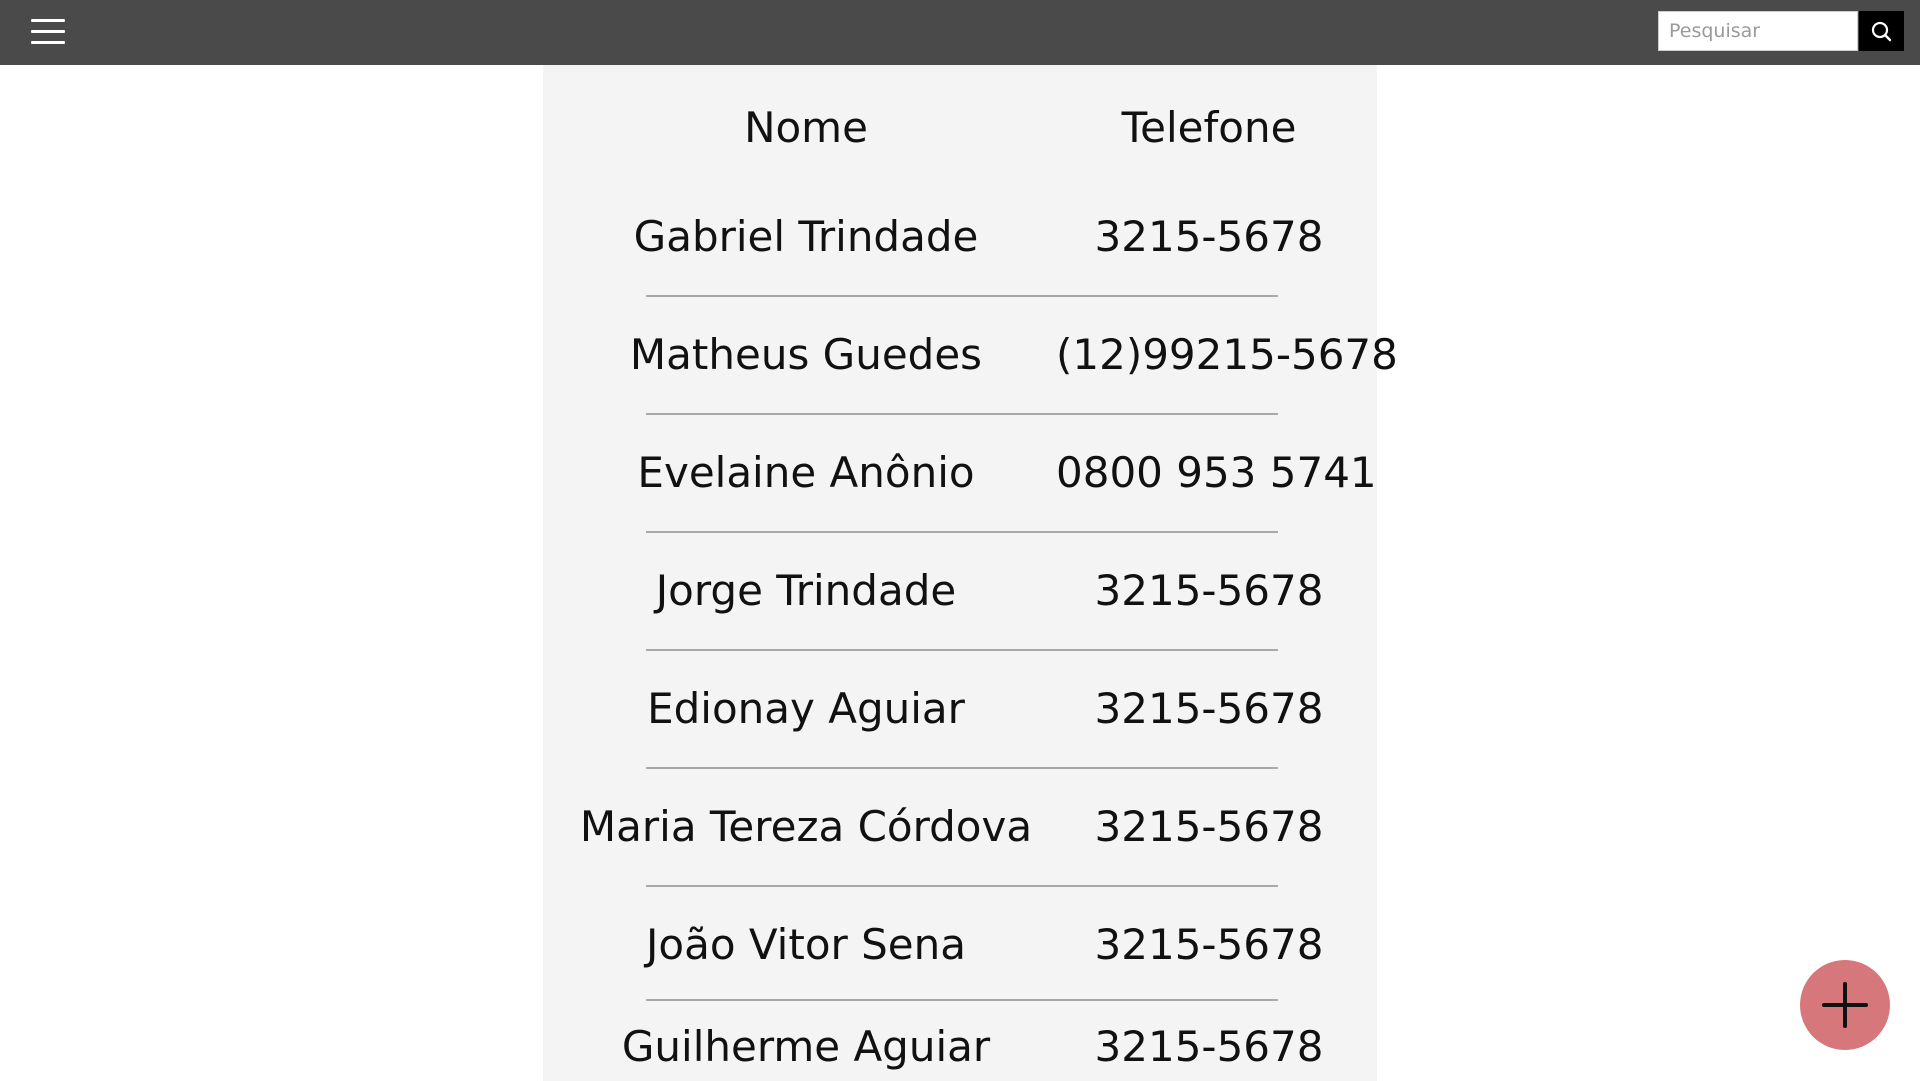  Describe the element at coordinates (1845, 1005) in the screenshot. I see `add-contact-button` at that location.